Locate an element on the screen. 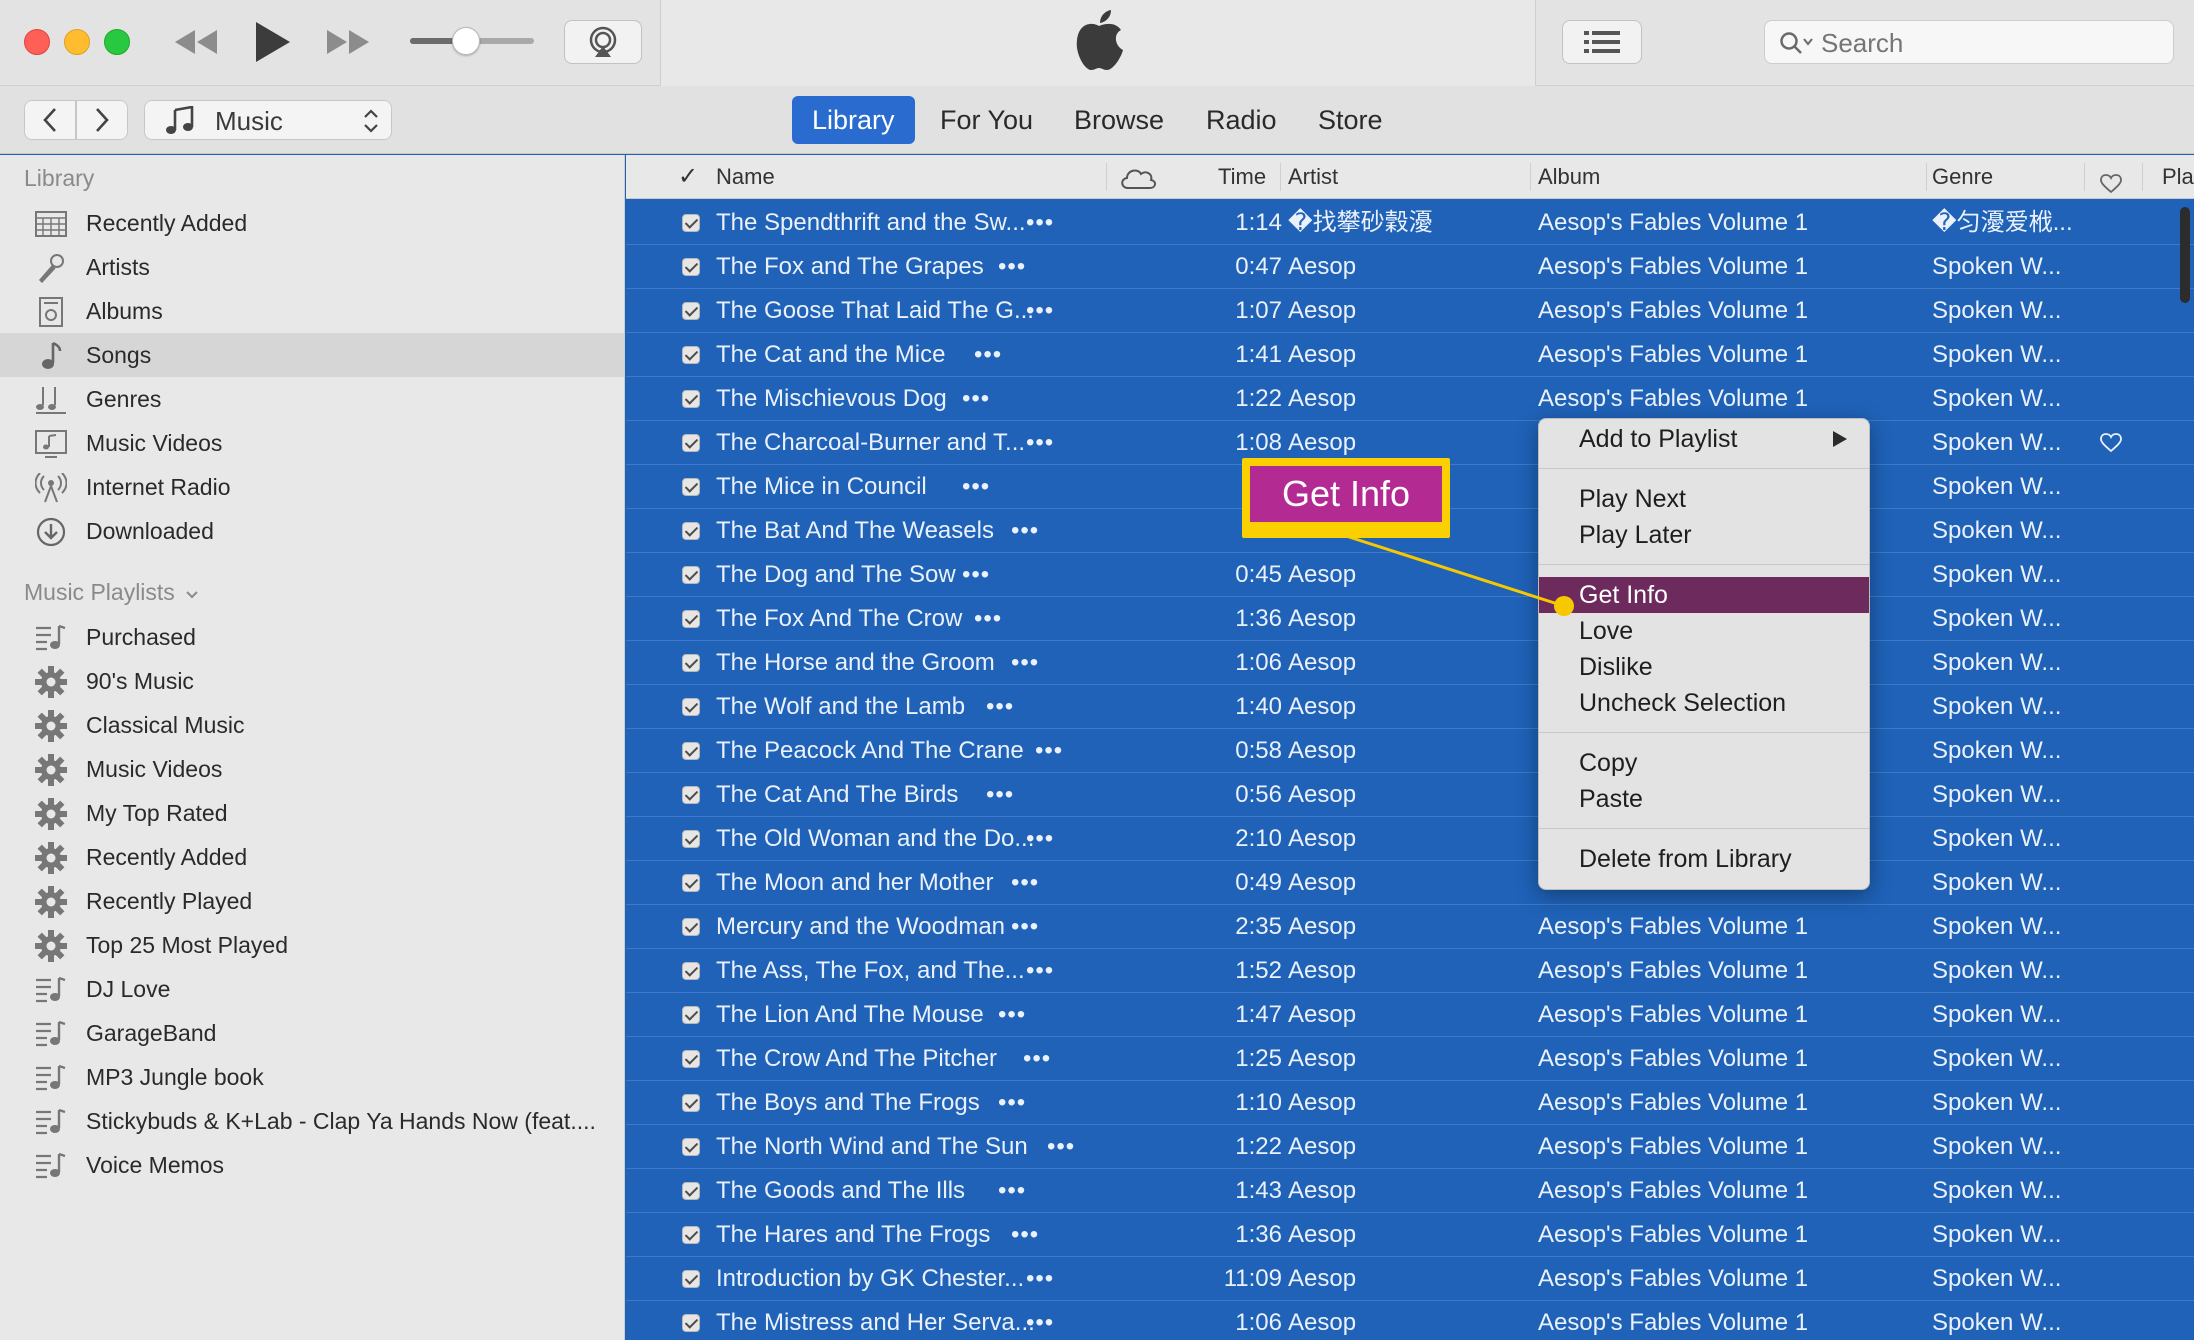 The image size is (2194, 1340). column-album-header: Album is located at coordinates (1569, 177).